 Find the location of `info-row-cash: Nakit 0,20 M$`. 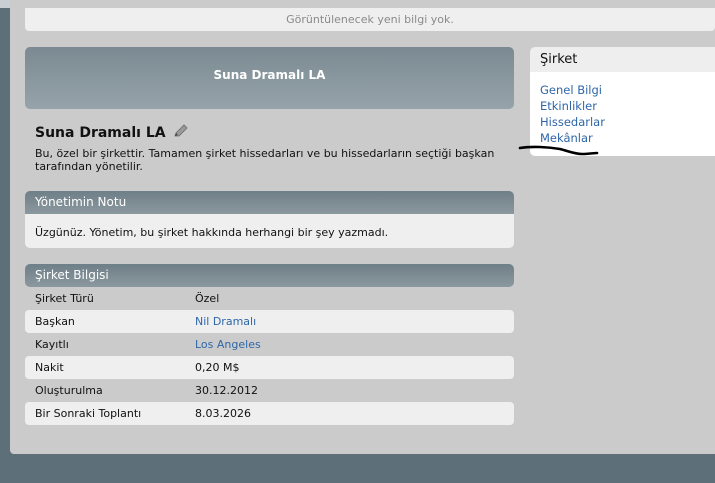

info-row-cash: Nakit 0,20 M$ is located at coordinates (269, 367).